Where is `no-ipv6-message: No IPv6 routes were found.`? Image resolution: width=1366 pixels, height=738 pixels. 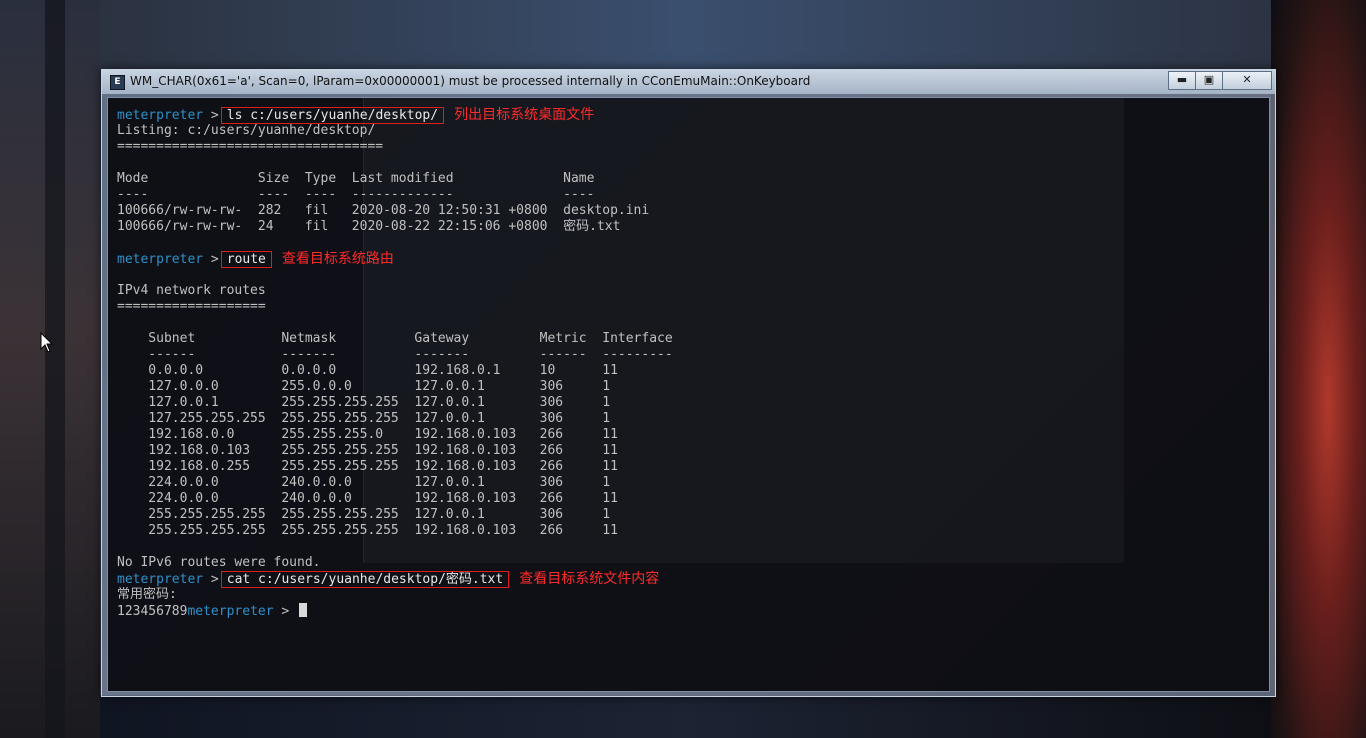 no-ipv6-message: No IPv6 routes were found. is located at coordinates (219, 562).